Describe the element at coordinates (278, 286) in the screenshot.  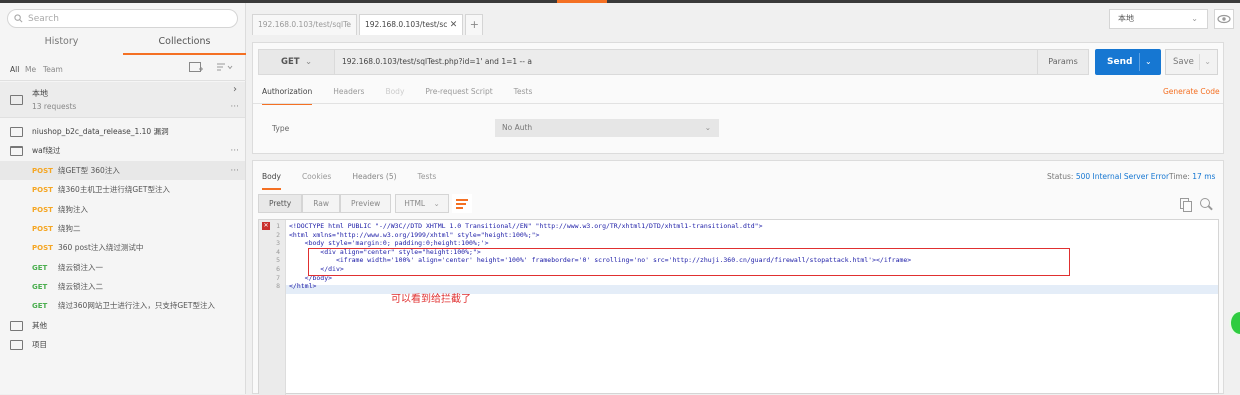
I see `line-number: 8` at that location.